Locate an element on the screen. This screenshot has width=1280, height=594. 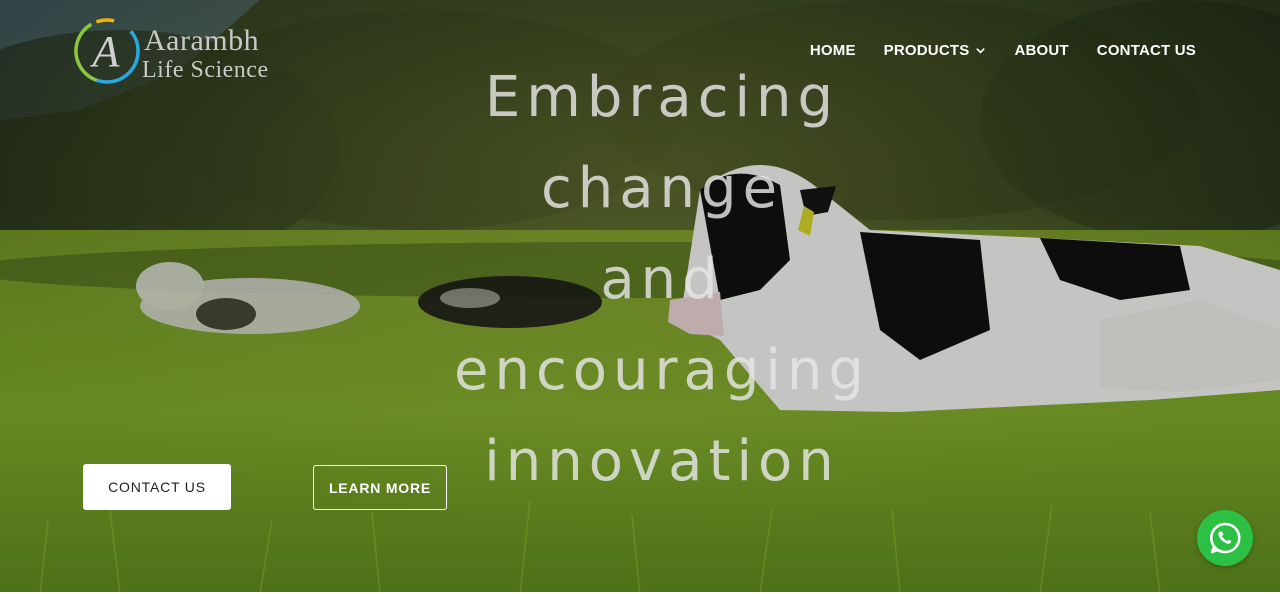
headline-line-2: change is located at coordinates (662, 188).